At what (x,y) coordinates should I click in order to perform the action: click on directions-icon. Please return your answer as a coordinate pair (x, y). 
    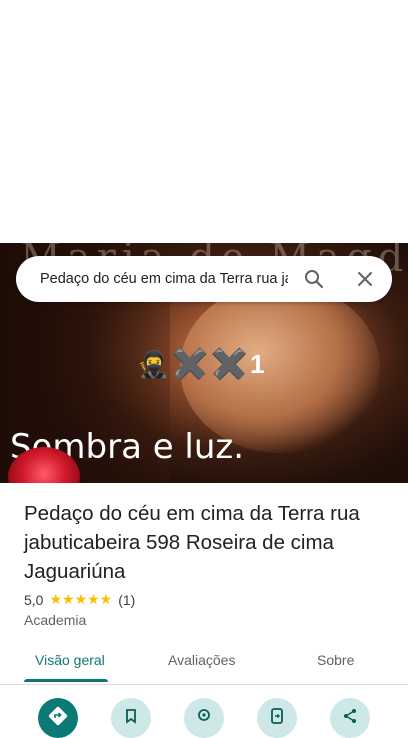
    Looking at the image, I should click on (58, 718).